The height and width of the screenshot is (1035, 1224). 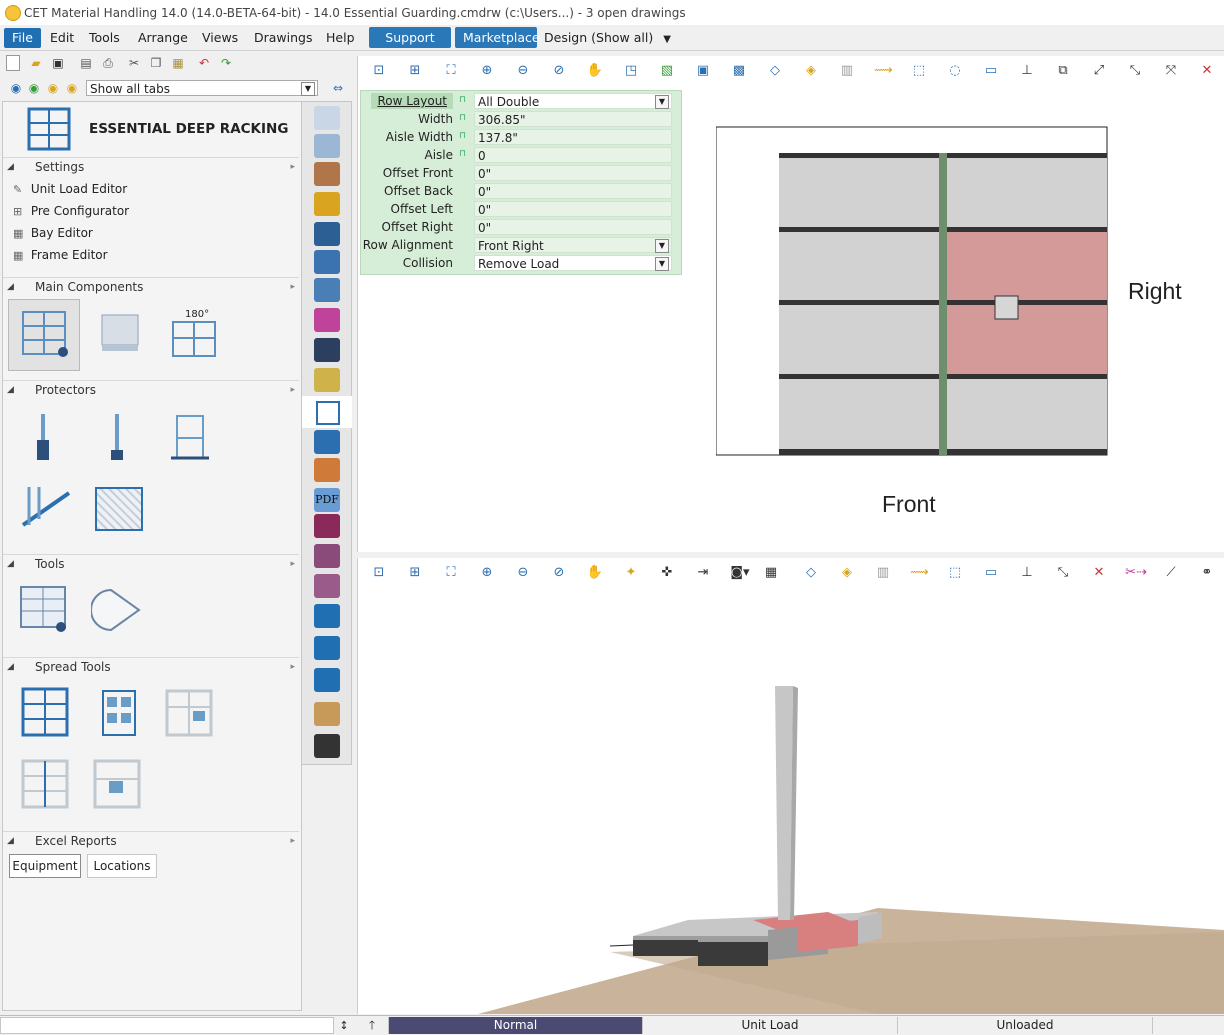 I want to click on menu-help: Help, so click(x=340, y=38).